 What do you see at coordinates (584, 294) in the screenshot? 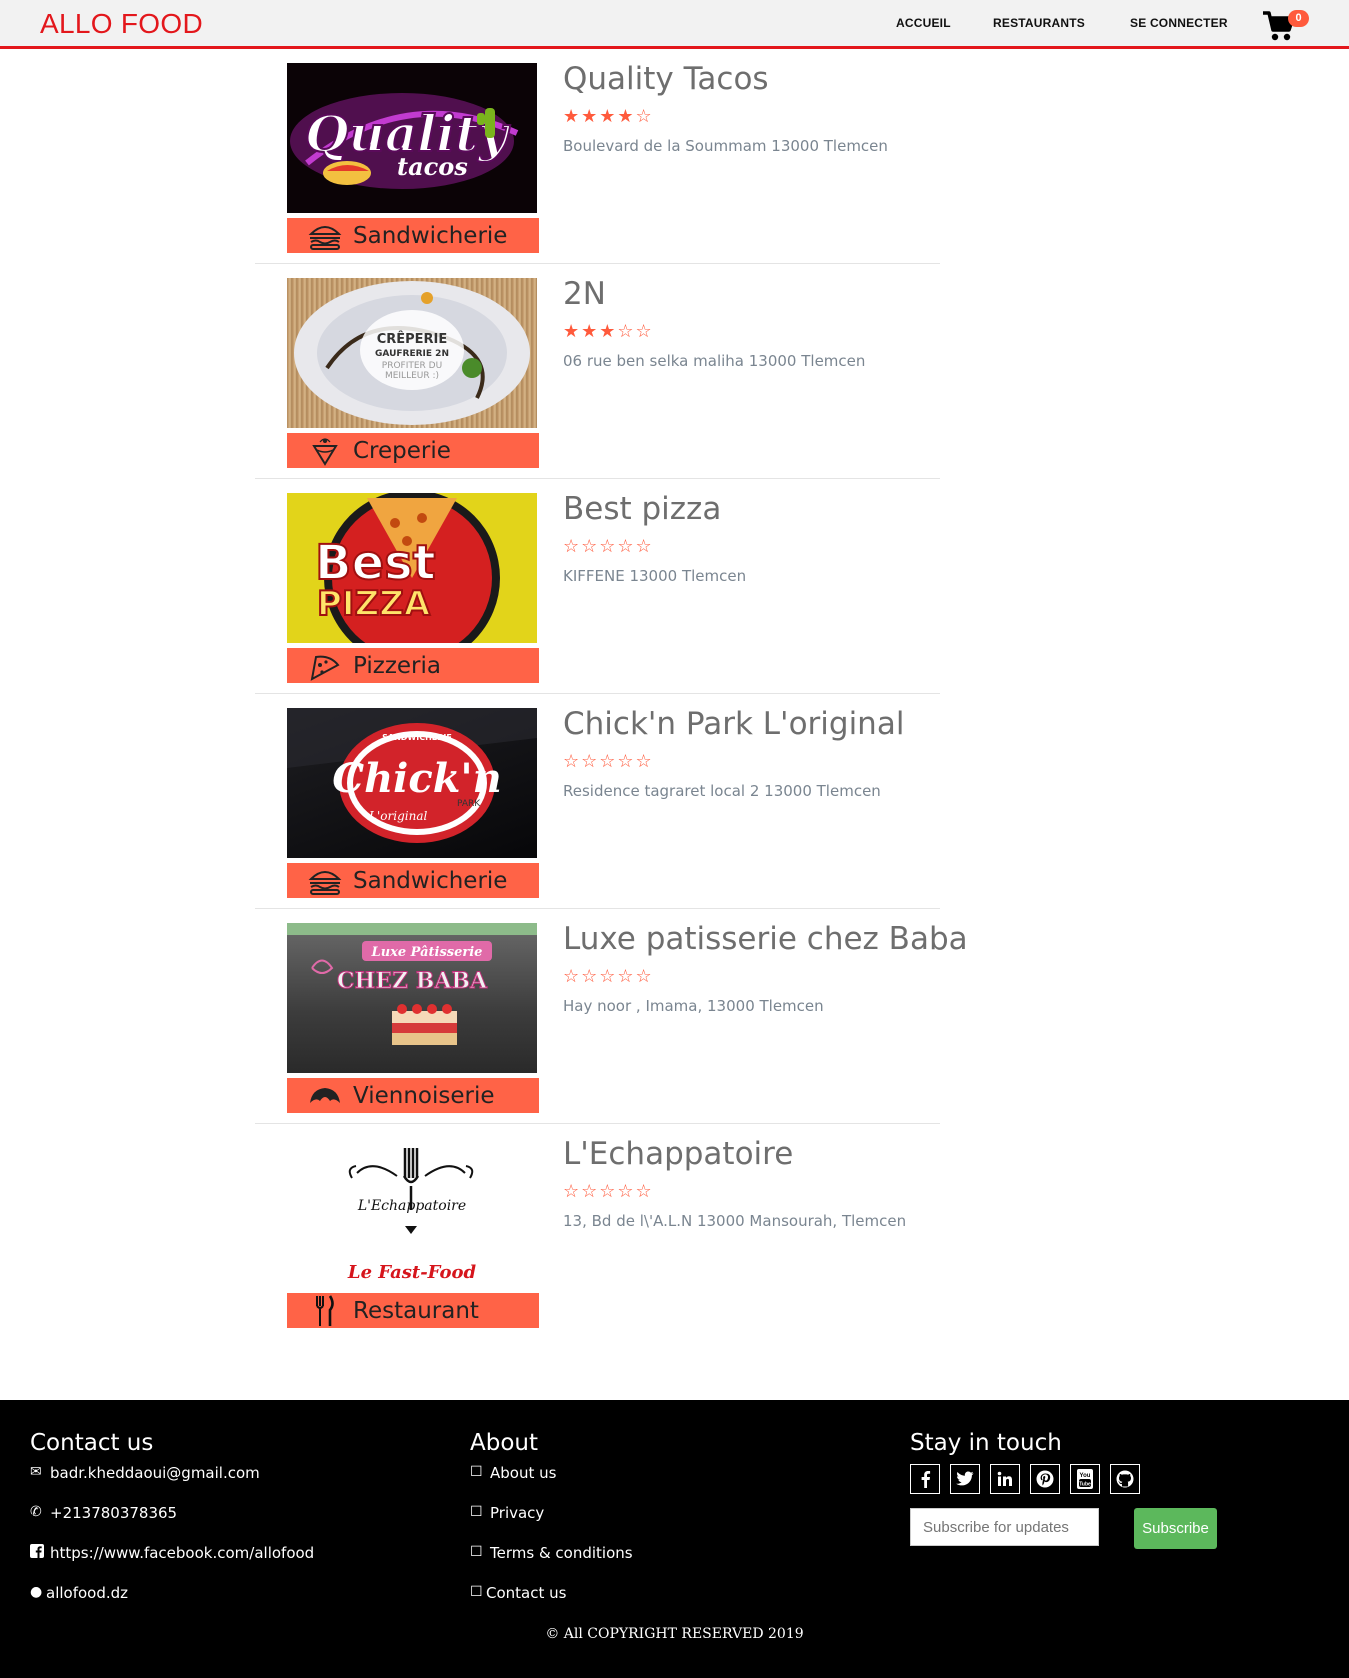
I see `restaurant-name: 2N` at bounding box center [584, 294].